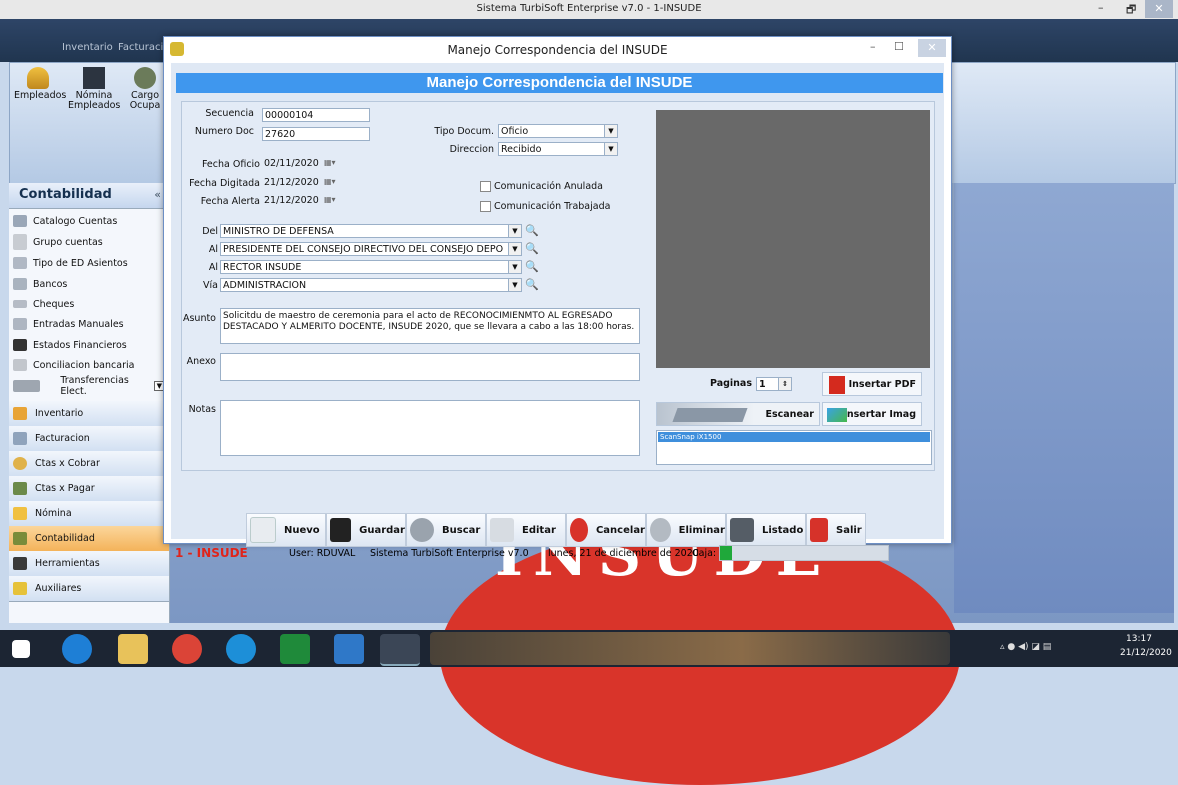 The image size is (1178, 785). What do you see at coordinates (68, 324) in the screenshot?
I see `sidebar-item-entradas-manuales: Entradas Manuales` at bounding box center [68, 324].